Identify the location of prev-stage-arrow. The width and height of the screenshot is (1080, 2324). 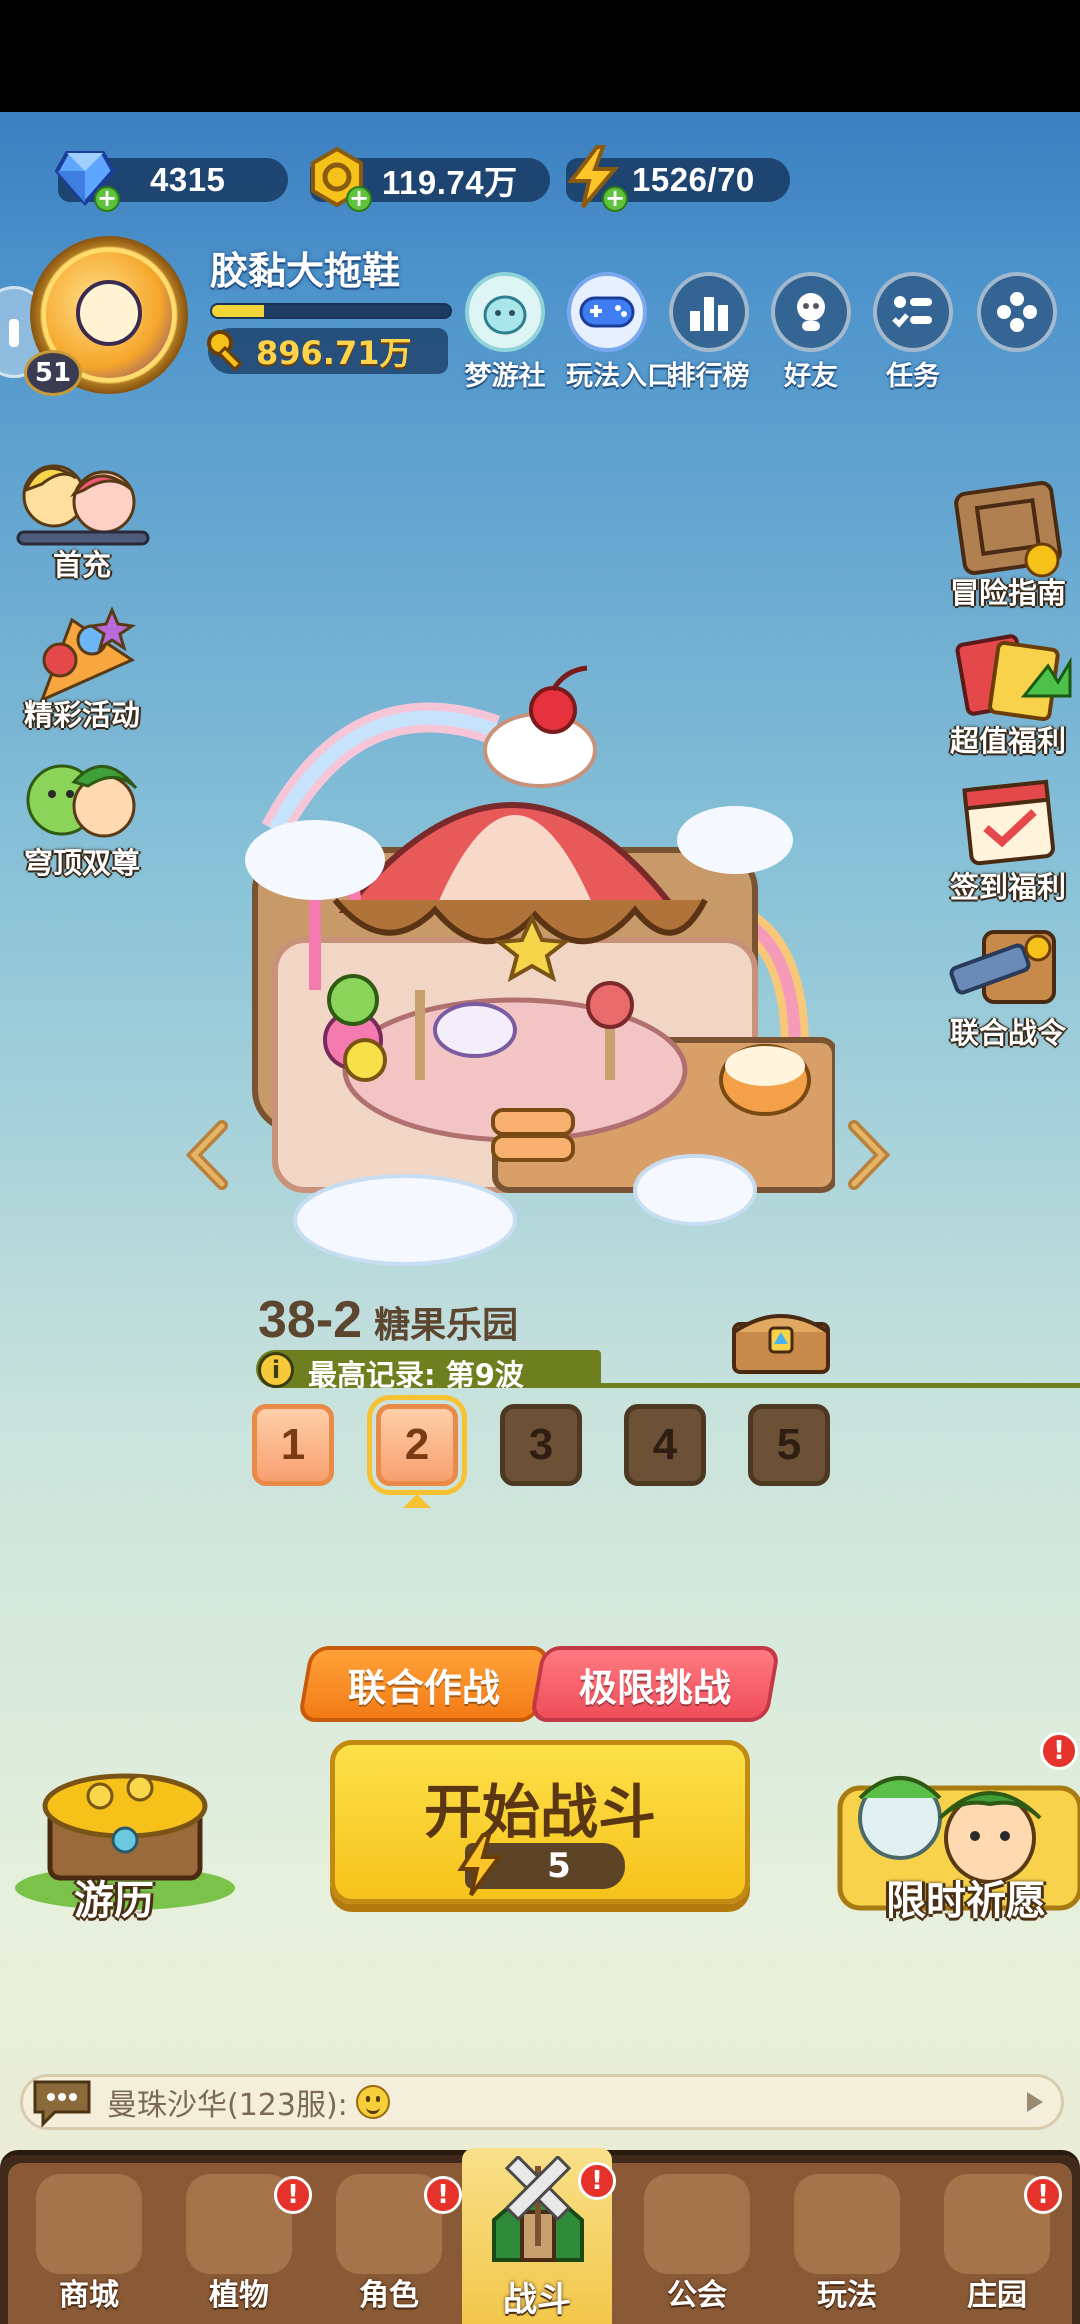
(207, 1155).